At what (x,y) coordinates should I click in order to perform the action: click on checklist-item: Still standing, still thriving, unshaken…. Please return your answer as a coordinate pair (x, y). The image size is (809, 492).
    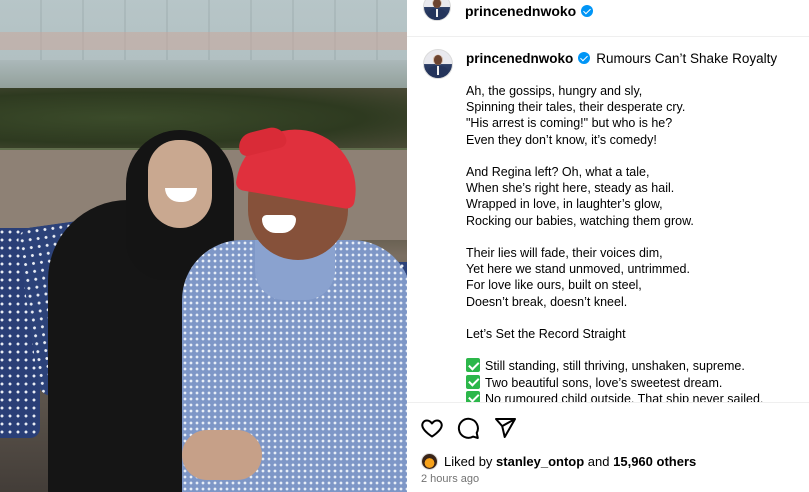
    Looking at the image, I should click on (631, 366).